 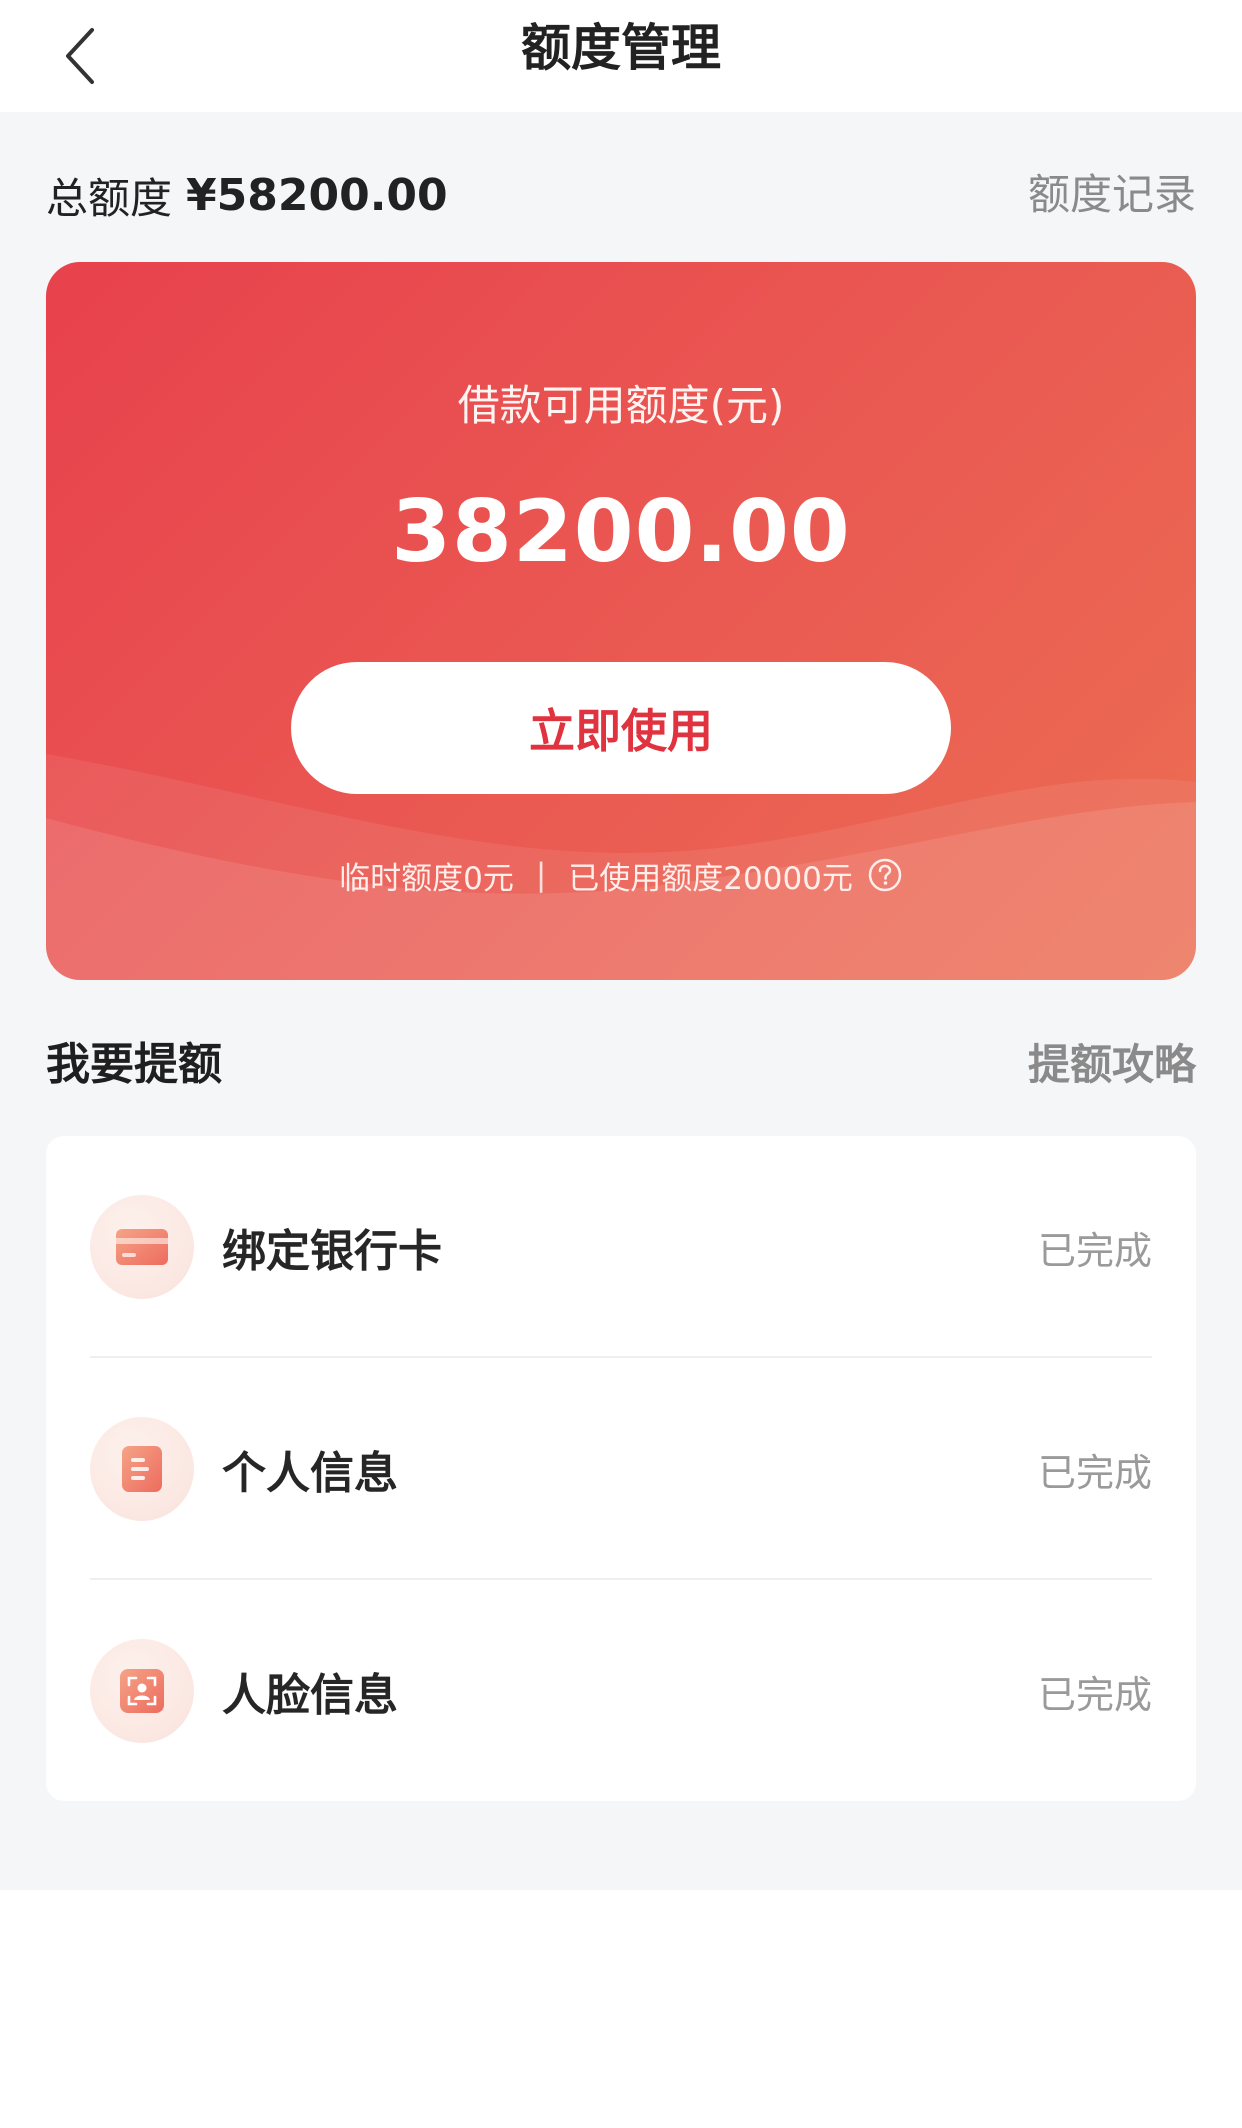 I want to click on used-quota: 已使用额度20000元, so click(x=710, y=878).